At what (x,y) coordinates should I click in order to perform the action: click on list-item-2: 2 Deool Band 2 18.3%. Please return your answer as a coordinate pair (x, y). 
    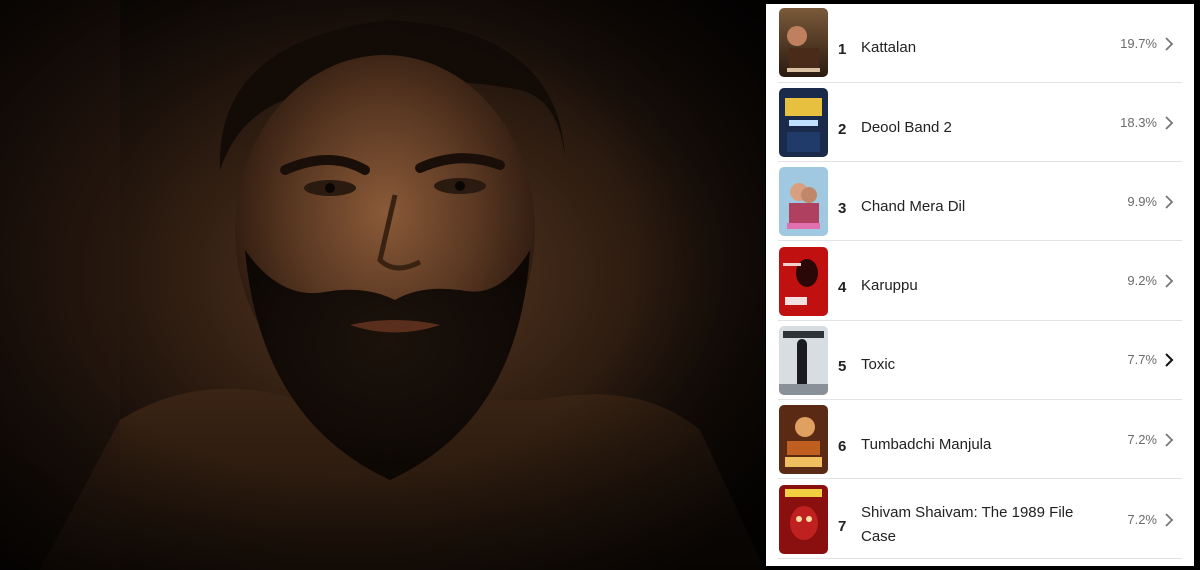
    Looking at the image, I should click on (980, 122).